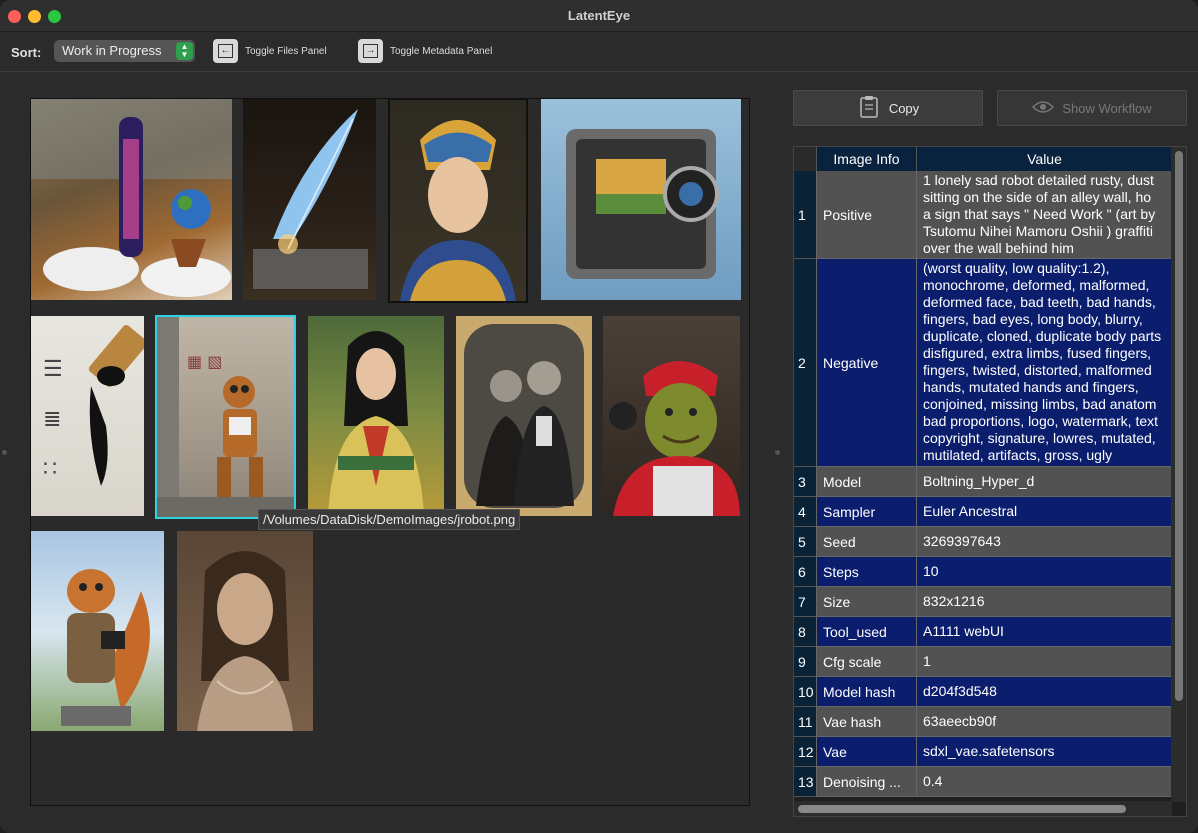 The width and height of the screenshot is (1198, 833). I want to click on file-path-tooltip: /Volumes/DataDisk/DemoImages/jrobot.png, so click(389, 519).